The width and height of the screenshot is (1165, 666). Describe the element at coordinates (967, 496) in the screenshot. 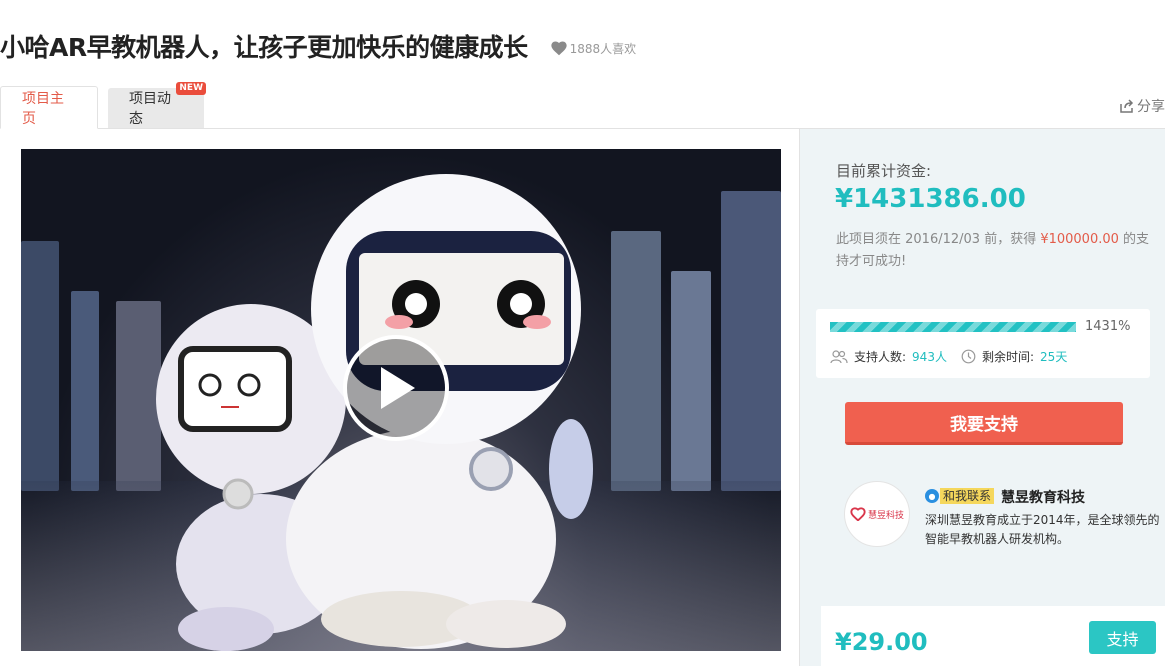

I see `contact-label: 和我联系` at that location.